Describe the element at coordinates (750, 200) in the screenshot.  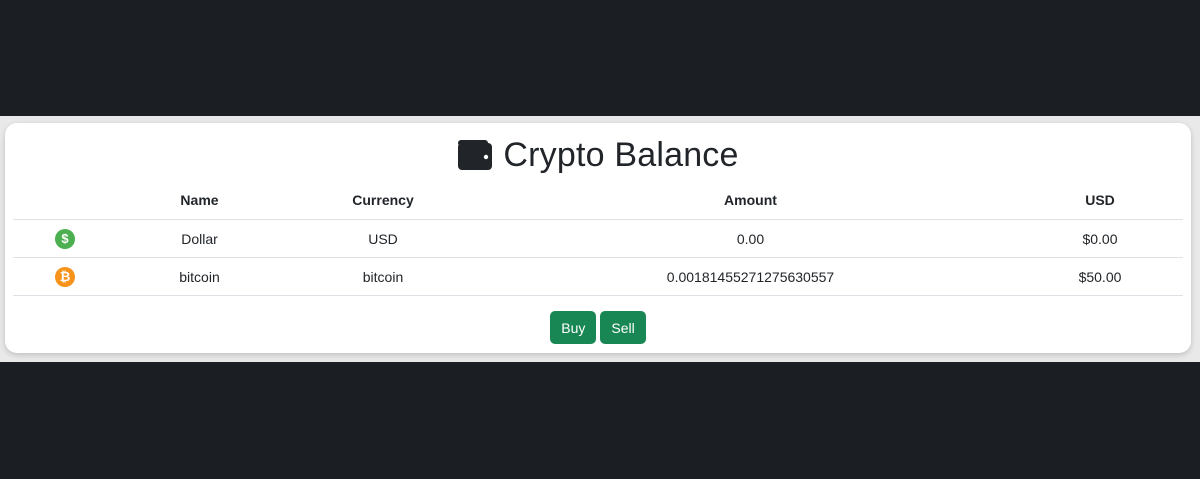
I see `header-amount: Amount` at that location.